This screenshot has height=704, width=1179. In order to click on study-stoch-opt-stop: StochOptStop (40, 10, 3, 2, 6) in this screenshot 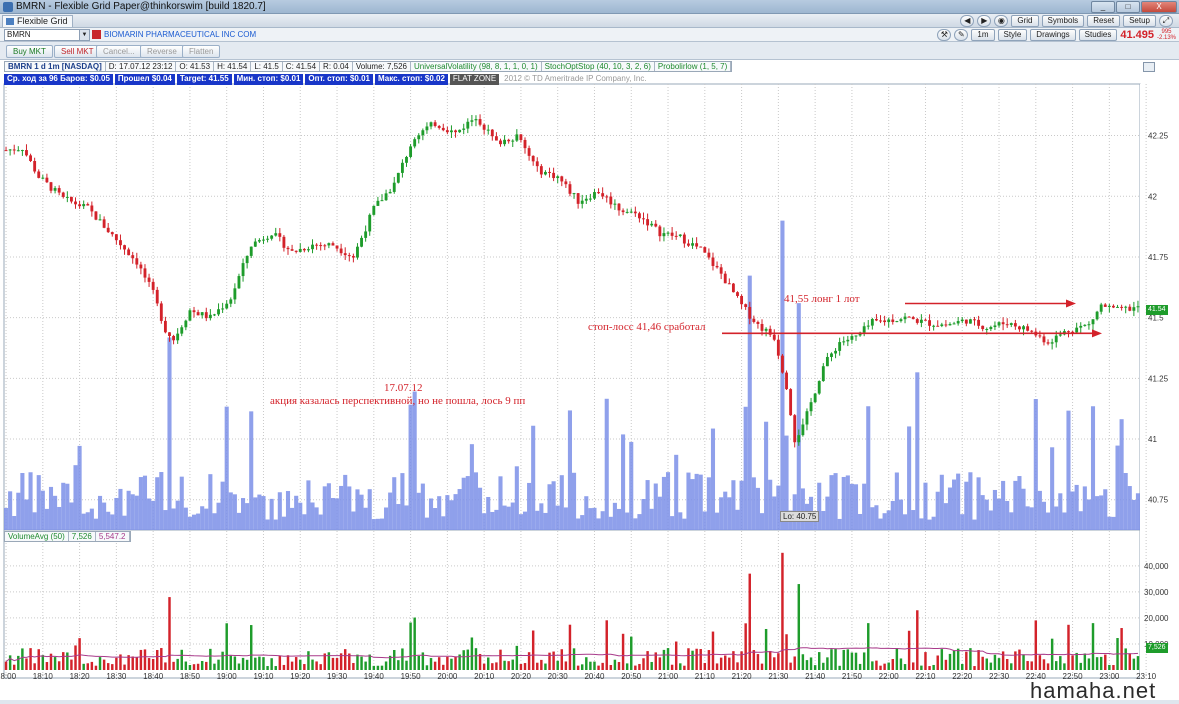, I will do `click(598, 66)`.